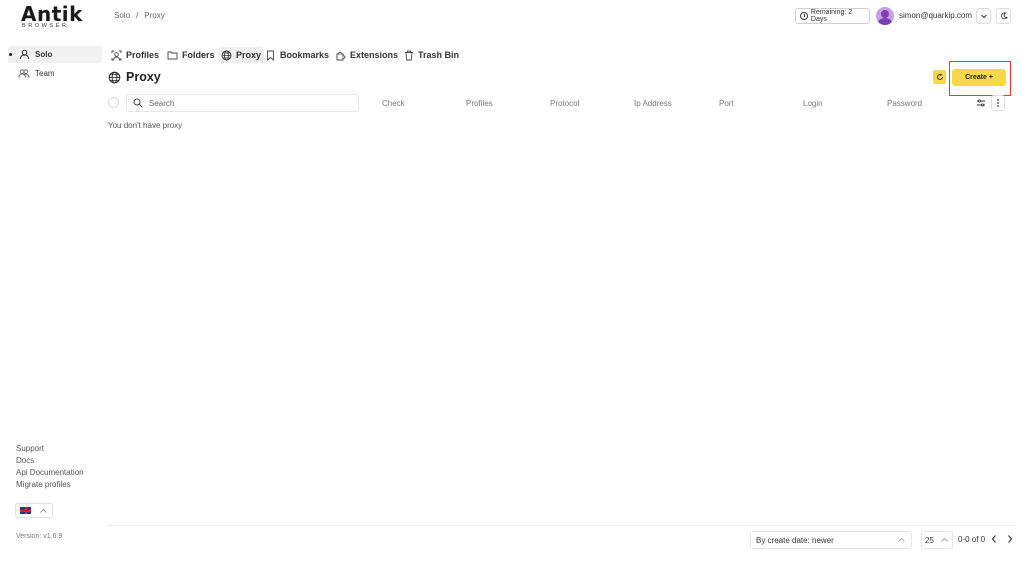  I want to click on chevron-down-icon, so click(983, 16).